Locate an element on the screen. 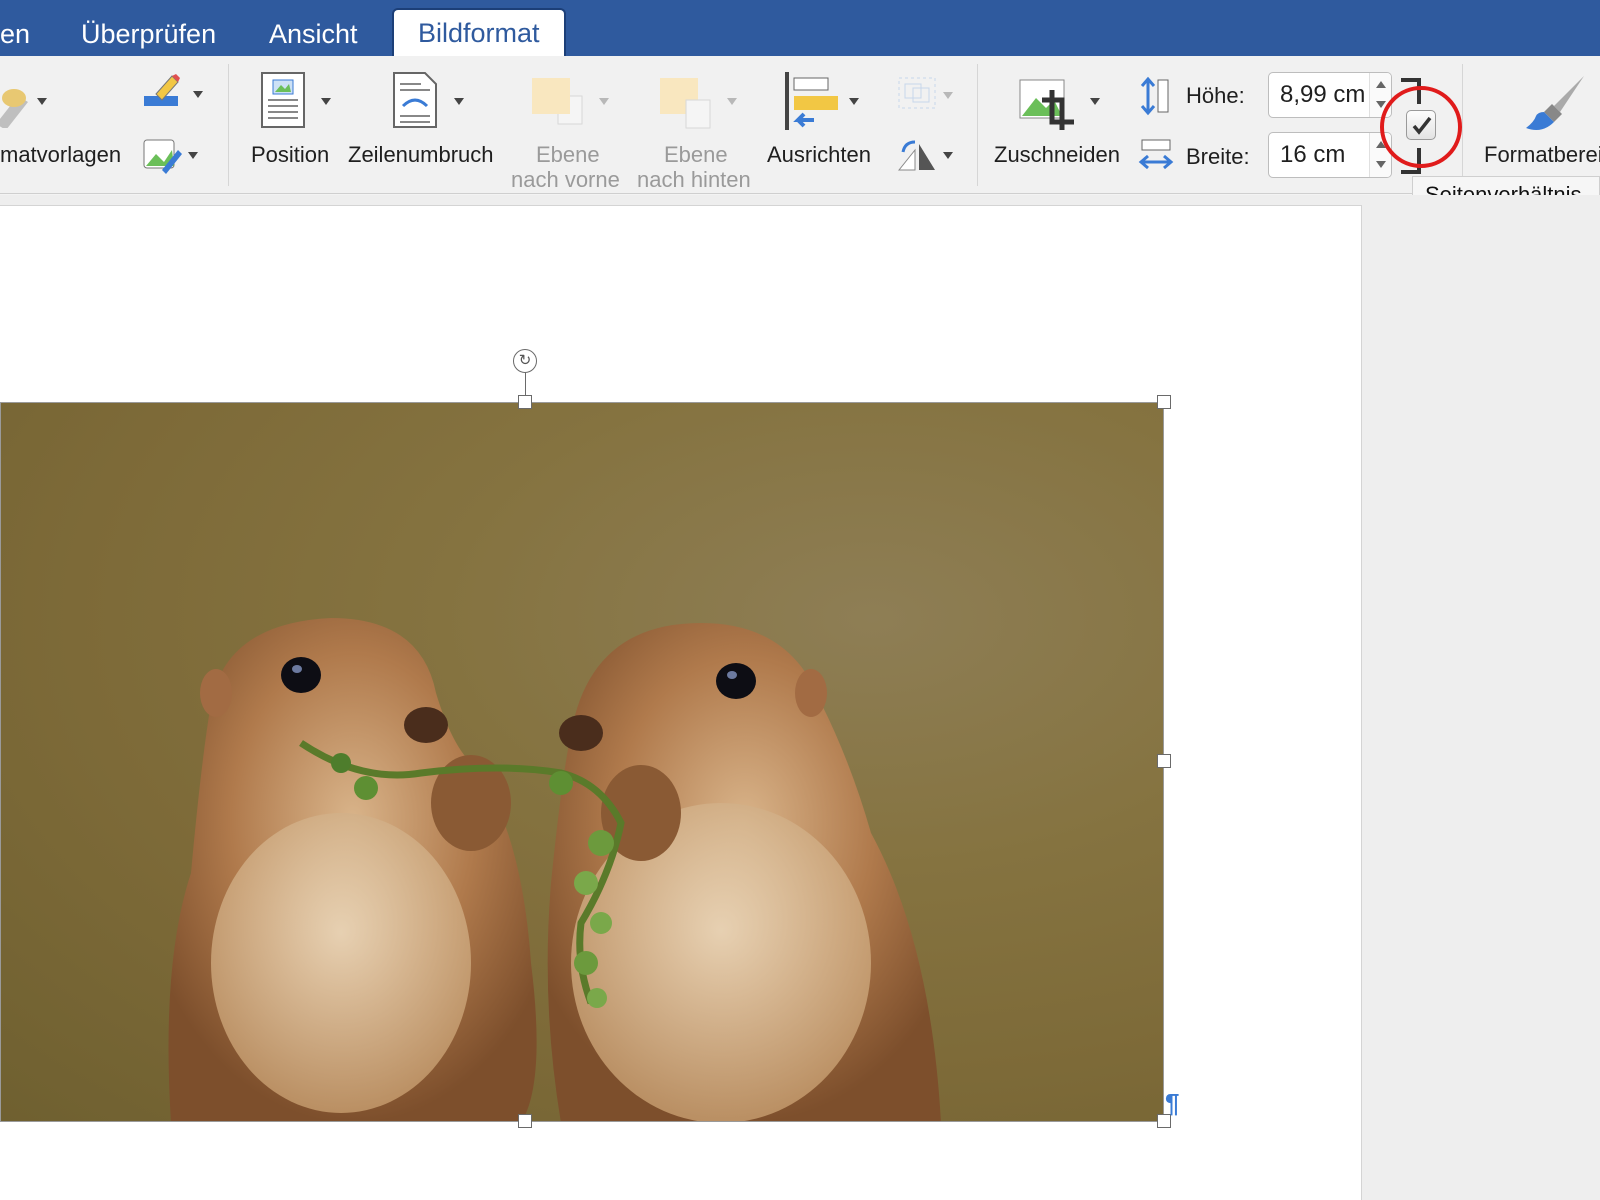  resize-handle-right is located at coordinates (1164, 761).